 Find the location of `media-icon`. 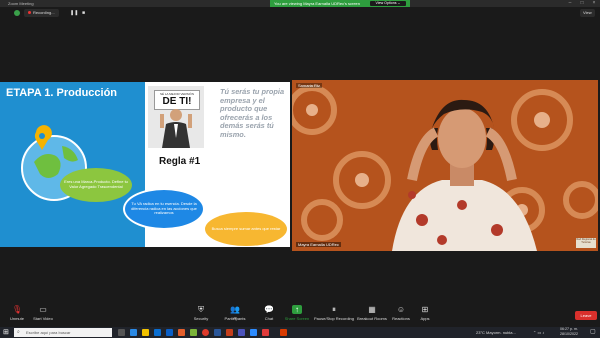

media-icon is located at coordinates (283, 332).